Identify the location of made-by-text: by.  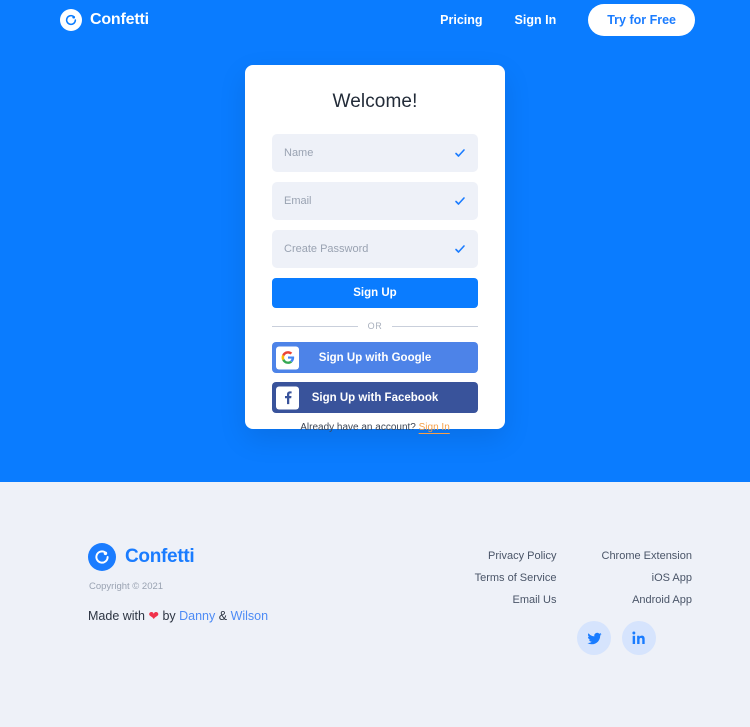
(169, 616).